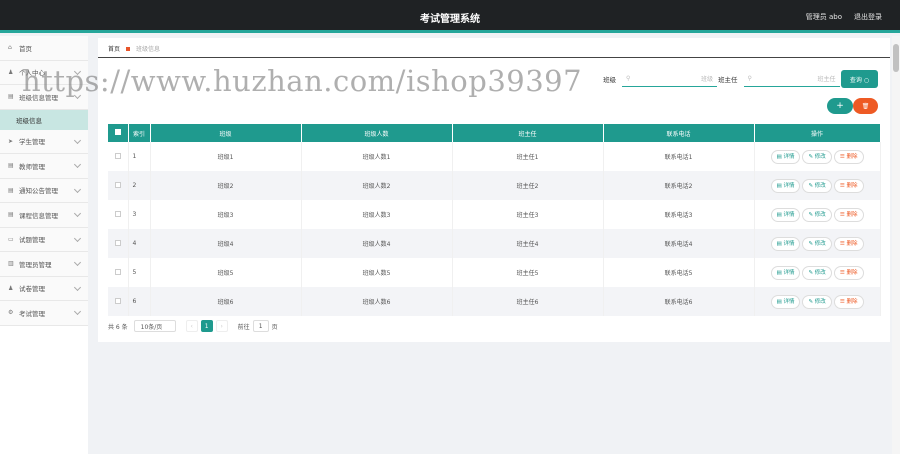  Describe the element at coordinates (44, 48) in the screenshot. I see `sidebar-item-home: ⌂ 首页` at that location.